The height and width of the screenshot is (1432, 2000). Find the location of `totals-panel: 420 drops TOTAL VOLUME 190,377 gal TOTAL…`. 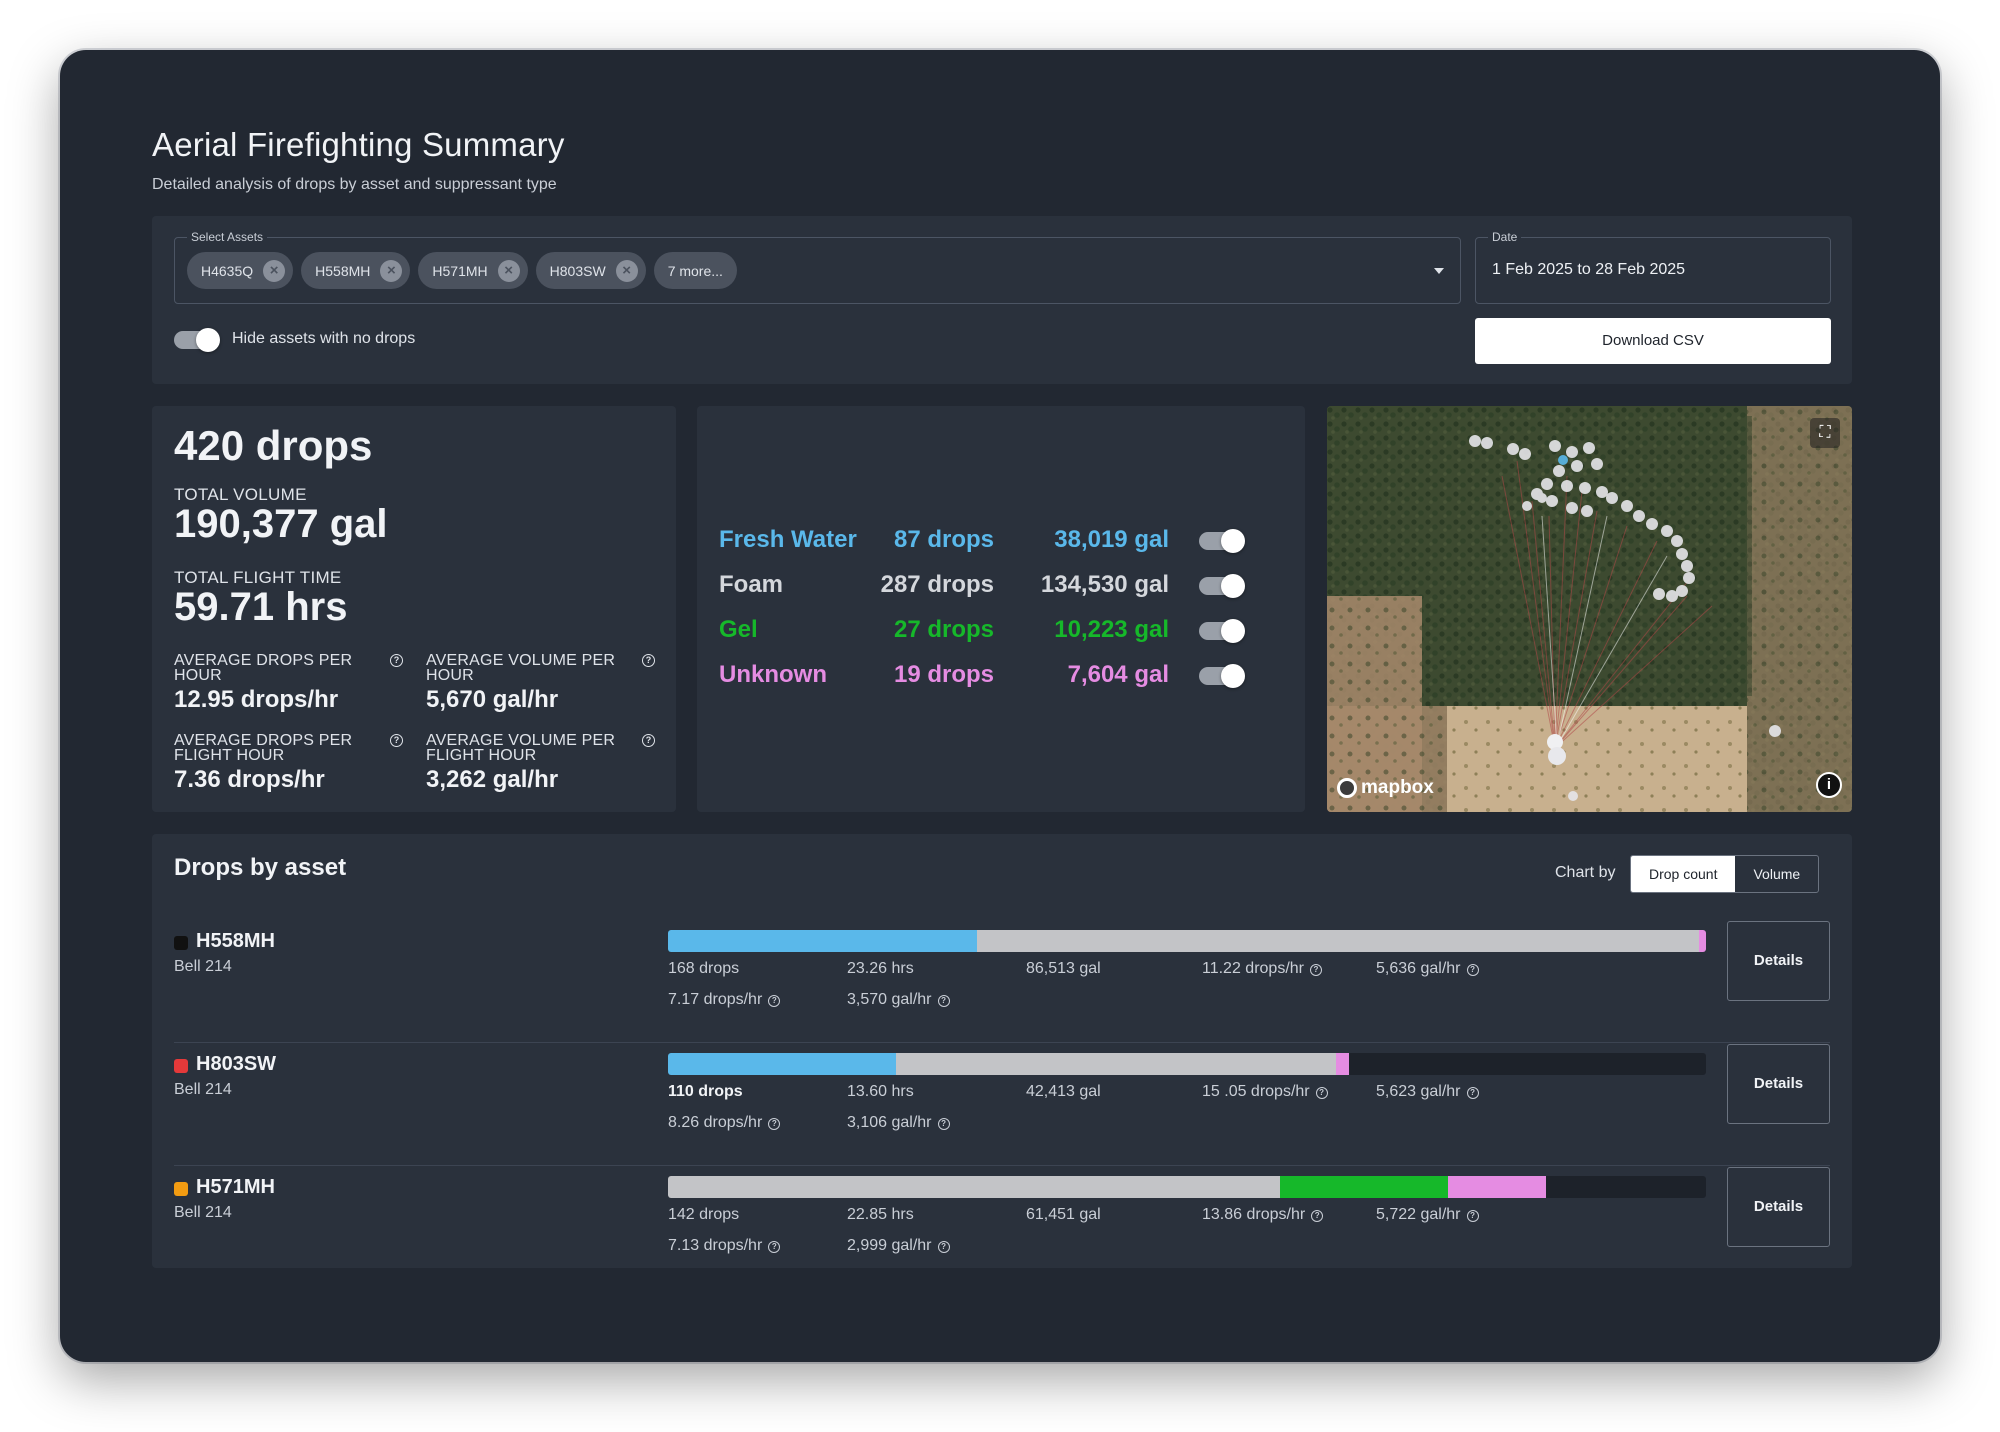

totals-panel: 420 drops TOTAL VOLUME 190,377 gal TOTAL… is located at coordinates (414, 609).